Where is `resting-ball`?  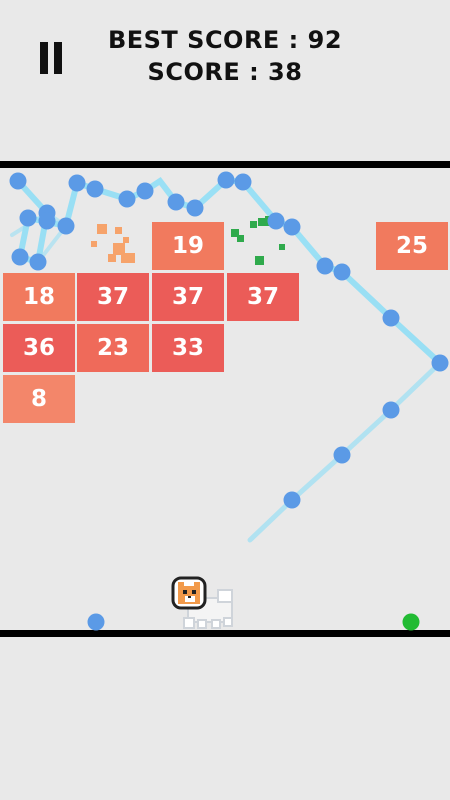 resting-ball is located at coordinates (96, 622).